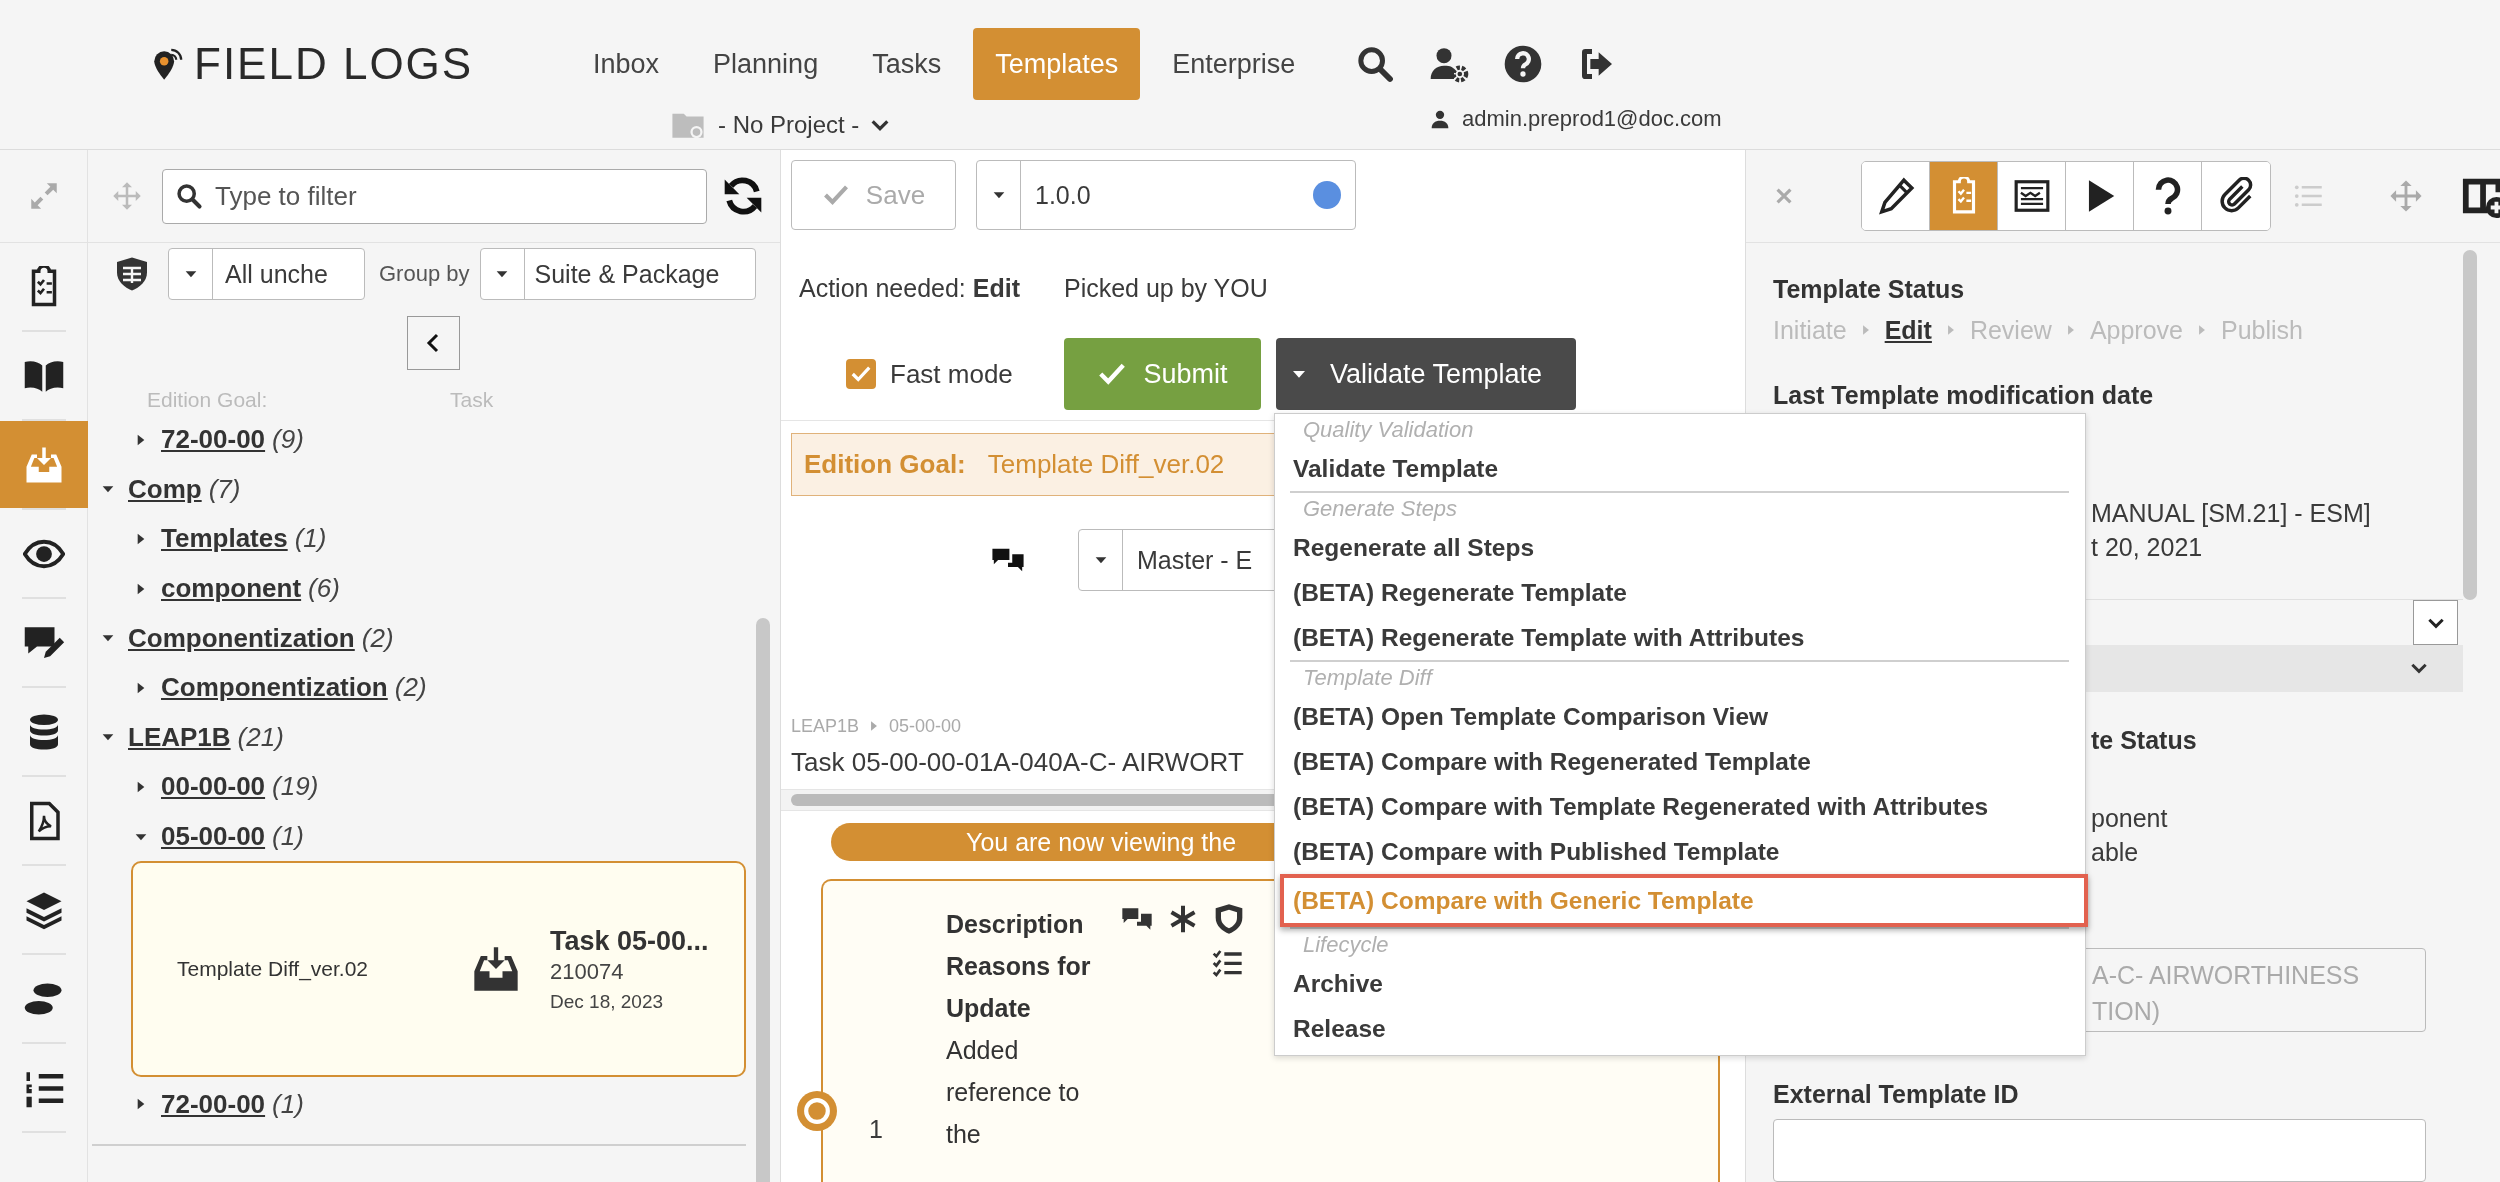 This screenshot has width=2500, height=1182. Describe the element at coordinates (607, 1001) in the screenshot. I see `task-date: Dec 18, 2023` at that location.